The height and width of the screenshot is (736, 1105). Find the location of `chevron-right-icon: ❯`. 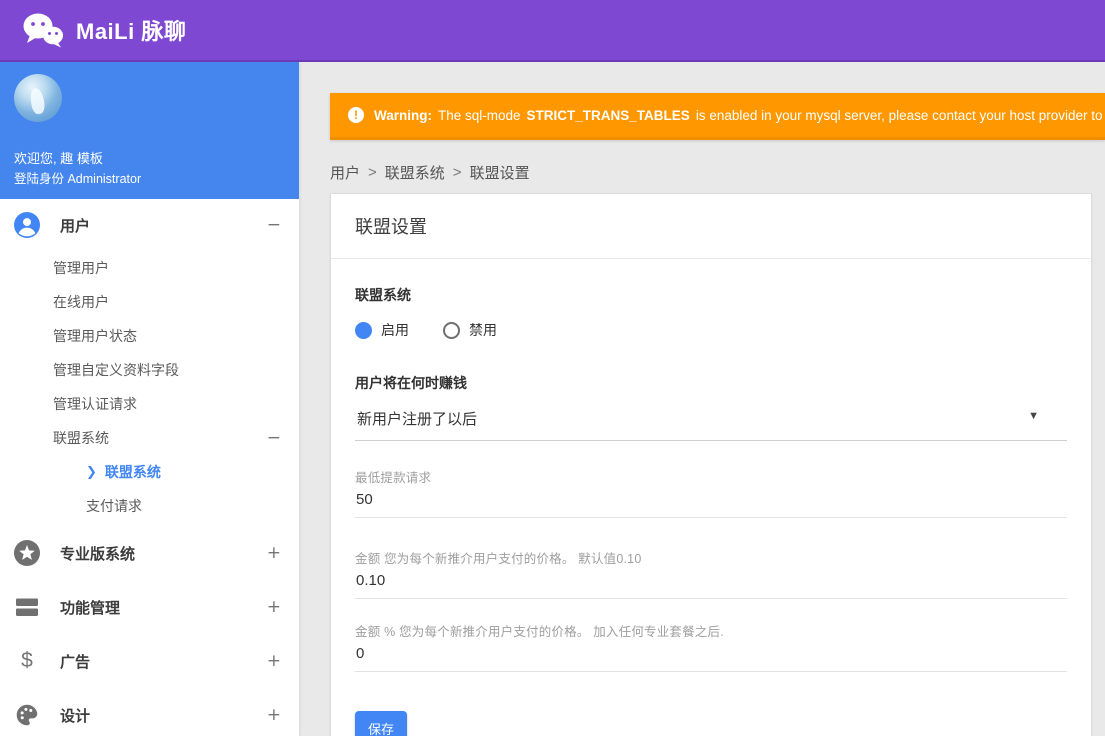

chevron-right-icon: ❯ is located at coordinates (91, 471).